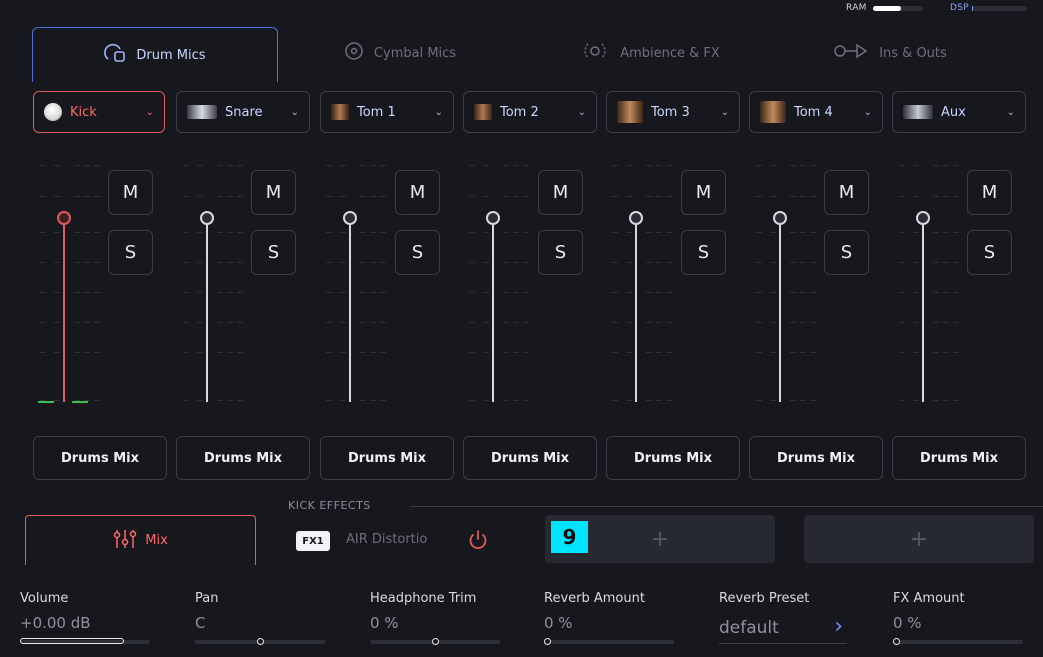 This screenshot has height=657, width=1043. I want to click on power-icon, so click(478, 542).